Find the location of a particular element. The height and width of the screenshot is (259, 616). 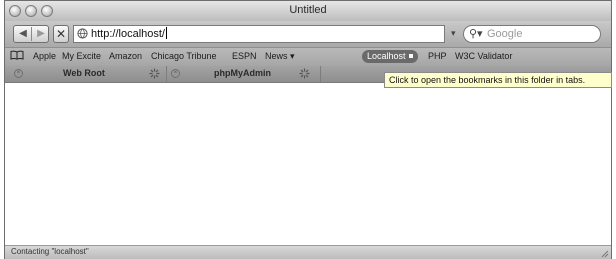

status-bar: Contacting "localhost" is located at coordinates (308, 252).